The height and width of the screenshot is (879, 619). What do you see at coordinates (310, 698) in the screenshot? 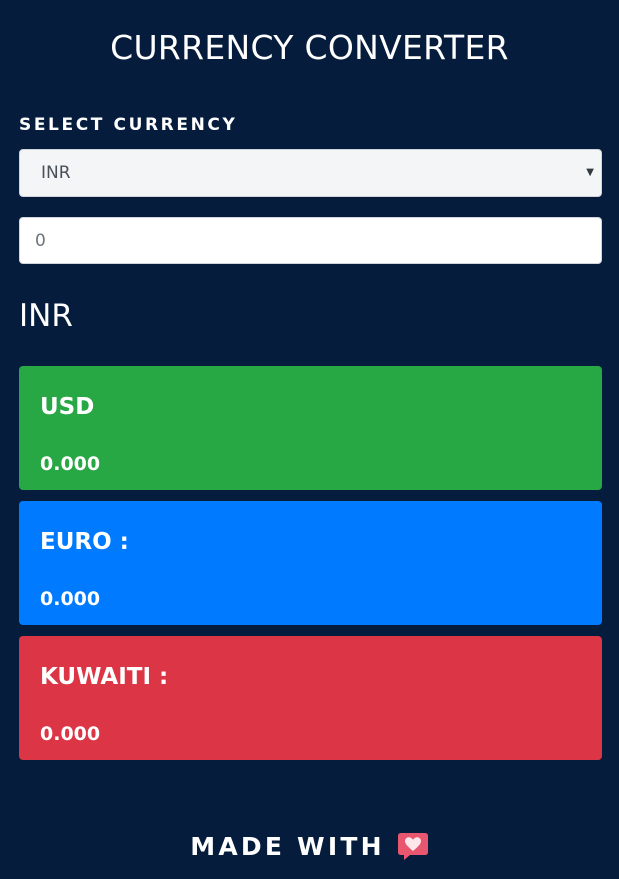
I see `kuwaiti-card: KUWAITI : 0.000` at bounding box center [310, 698].